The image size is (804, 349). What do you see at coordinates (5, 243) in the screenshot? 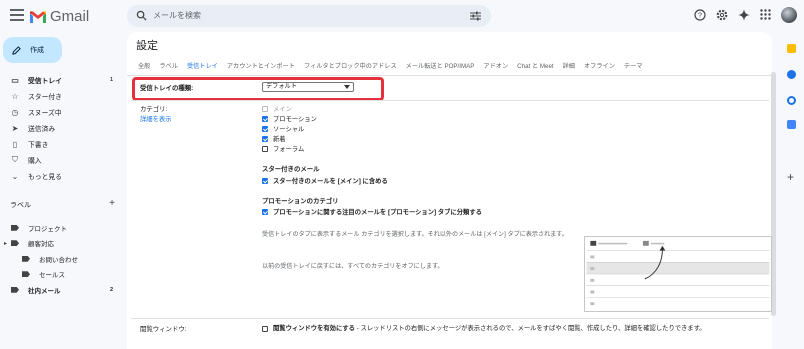
I see `expand-caret-icon: ▸` at bounding box center [5, 243].